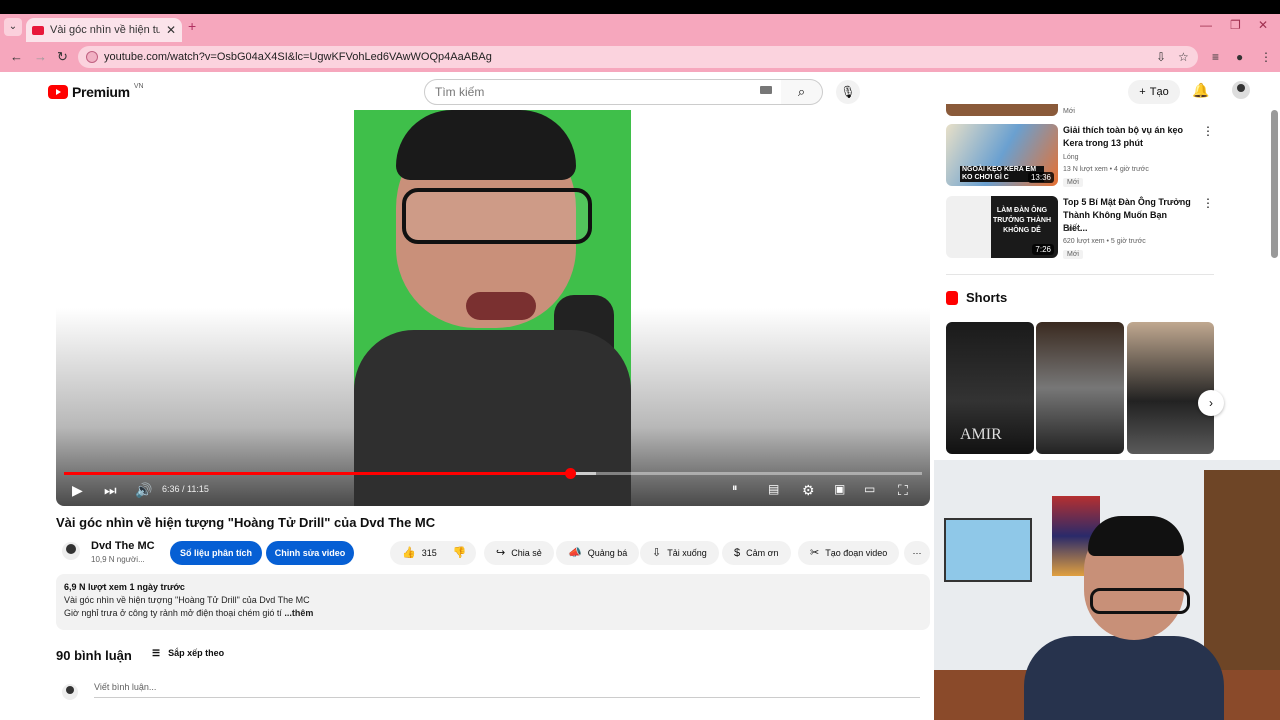 The height and width of the screenshot is (720, 1280). I want to click on share-button: ↪ Chia sẻ, so click(519, 553).